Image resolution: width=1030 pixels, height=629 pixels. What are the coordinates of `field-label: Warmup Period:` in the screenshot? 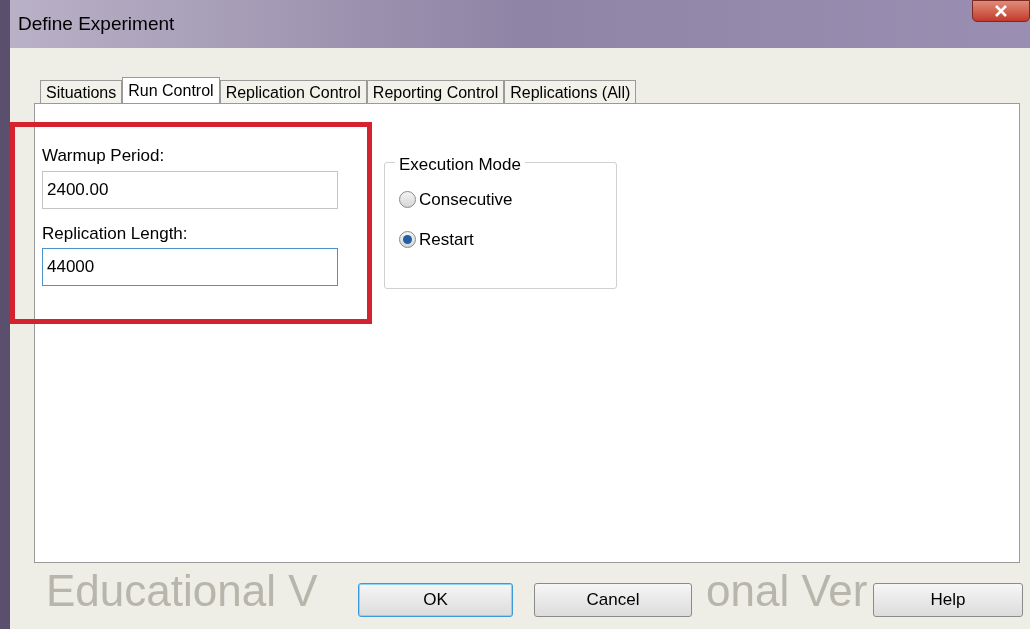 It's located at (104, 156).